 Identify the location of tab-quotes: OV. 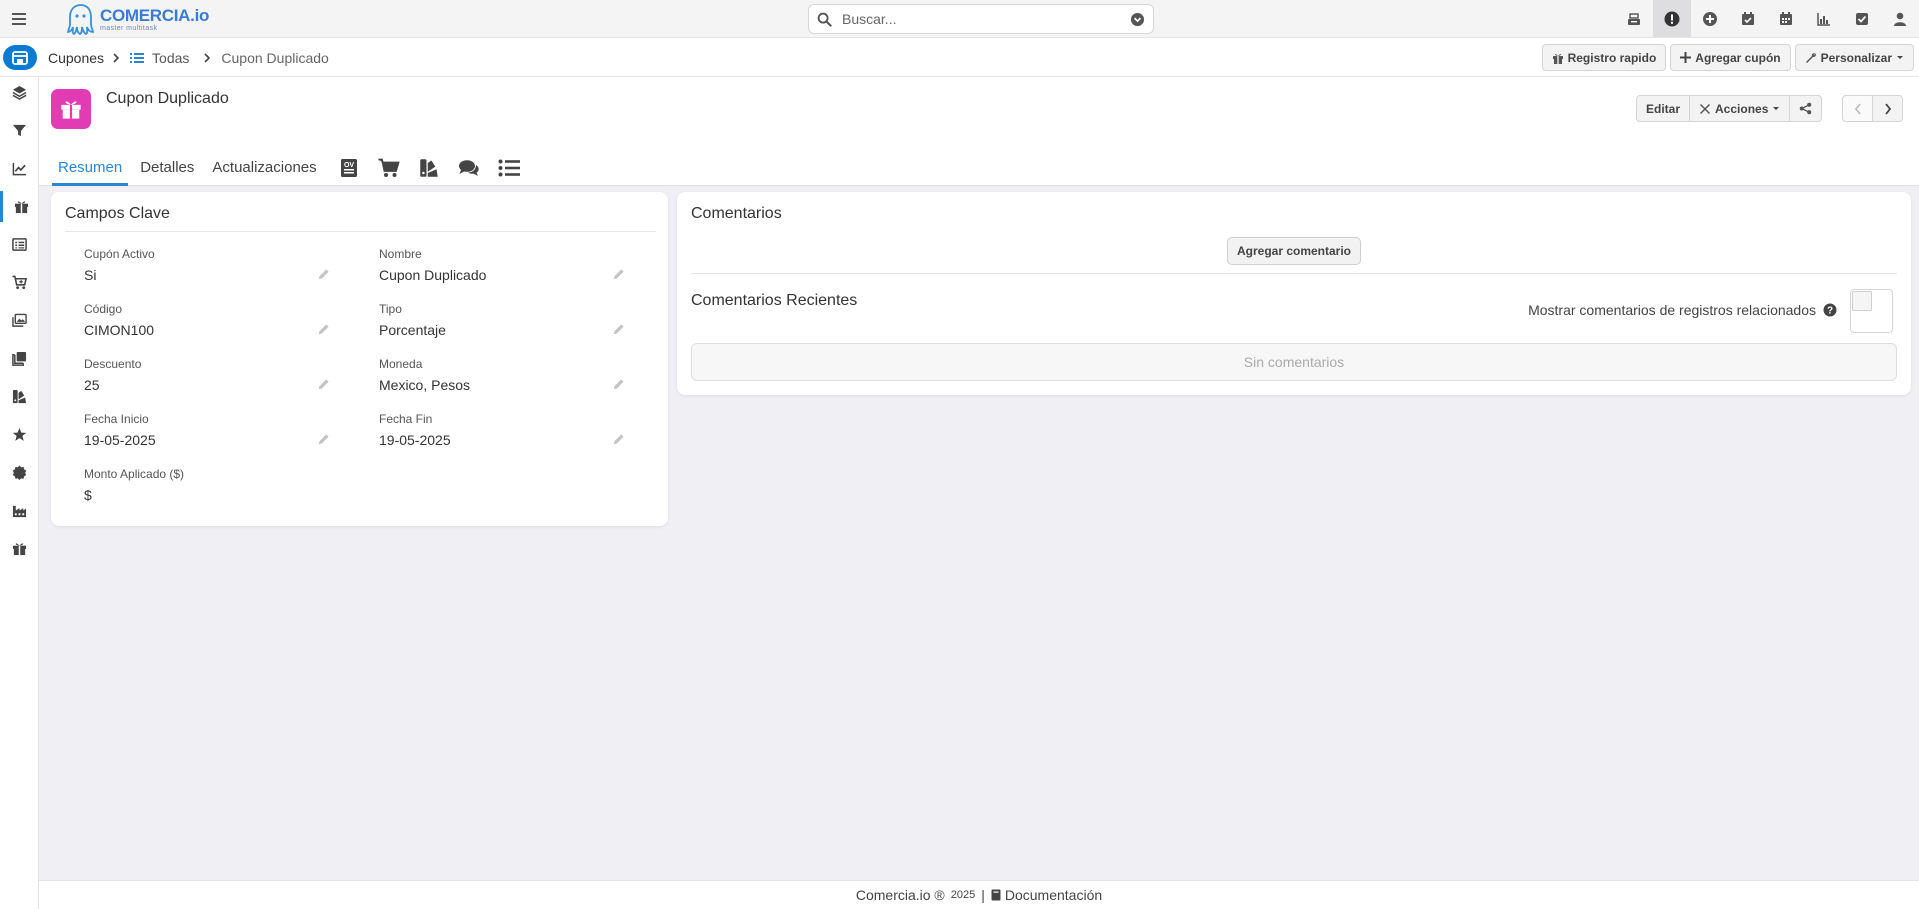
(349, 167).